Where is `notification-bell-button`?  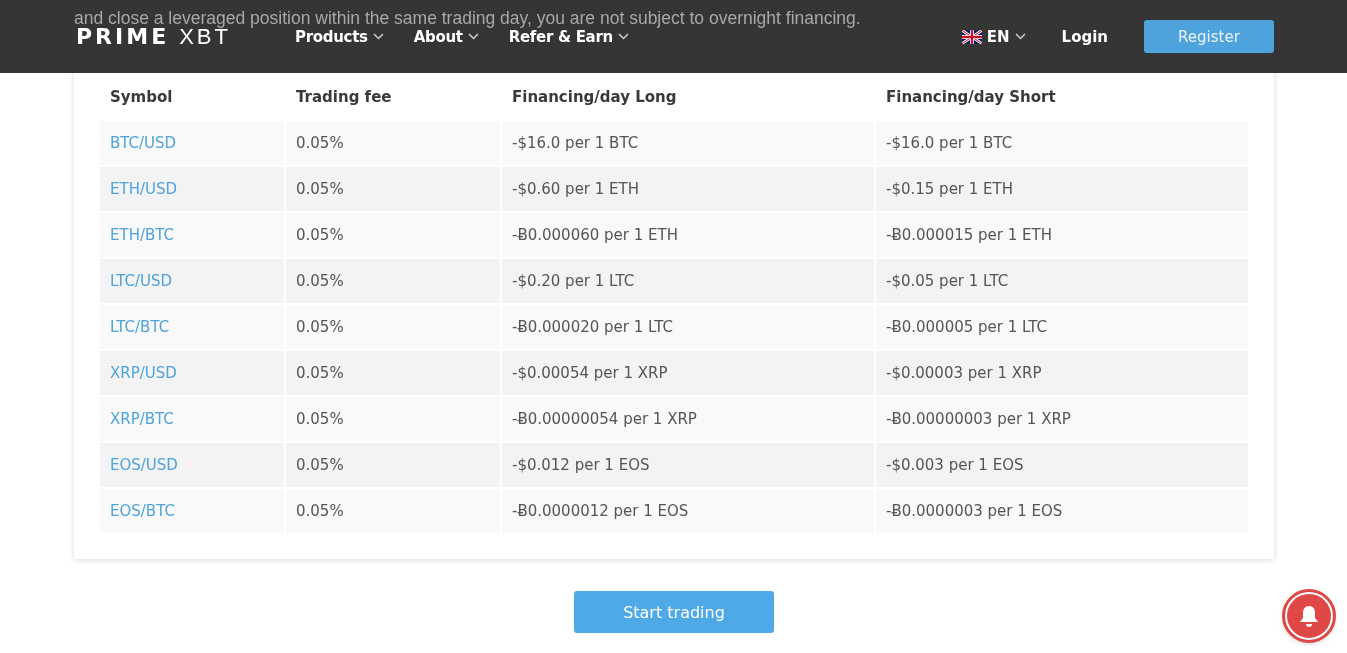 notification-bell-button is located at coordinates (1309, 616).